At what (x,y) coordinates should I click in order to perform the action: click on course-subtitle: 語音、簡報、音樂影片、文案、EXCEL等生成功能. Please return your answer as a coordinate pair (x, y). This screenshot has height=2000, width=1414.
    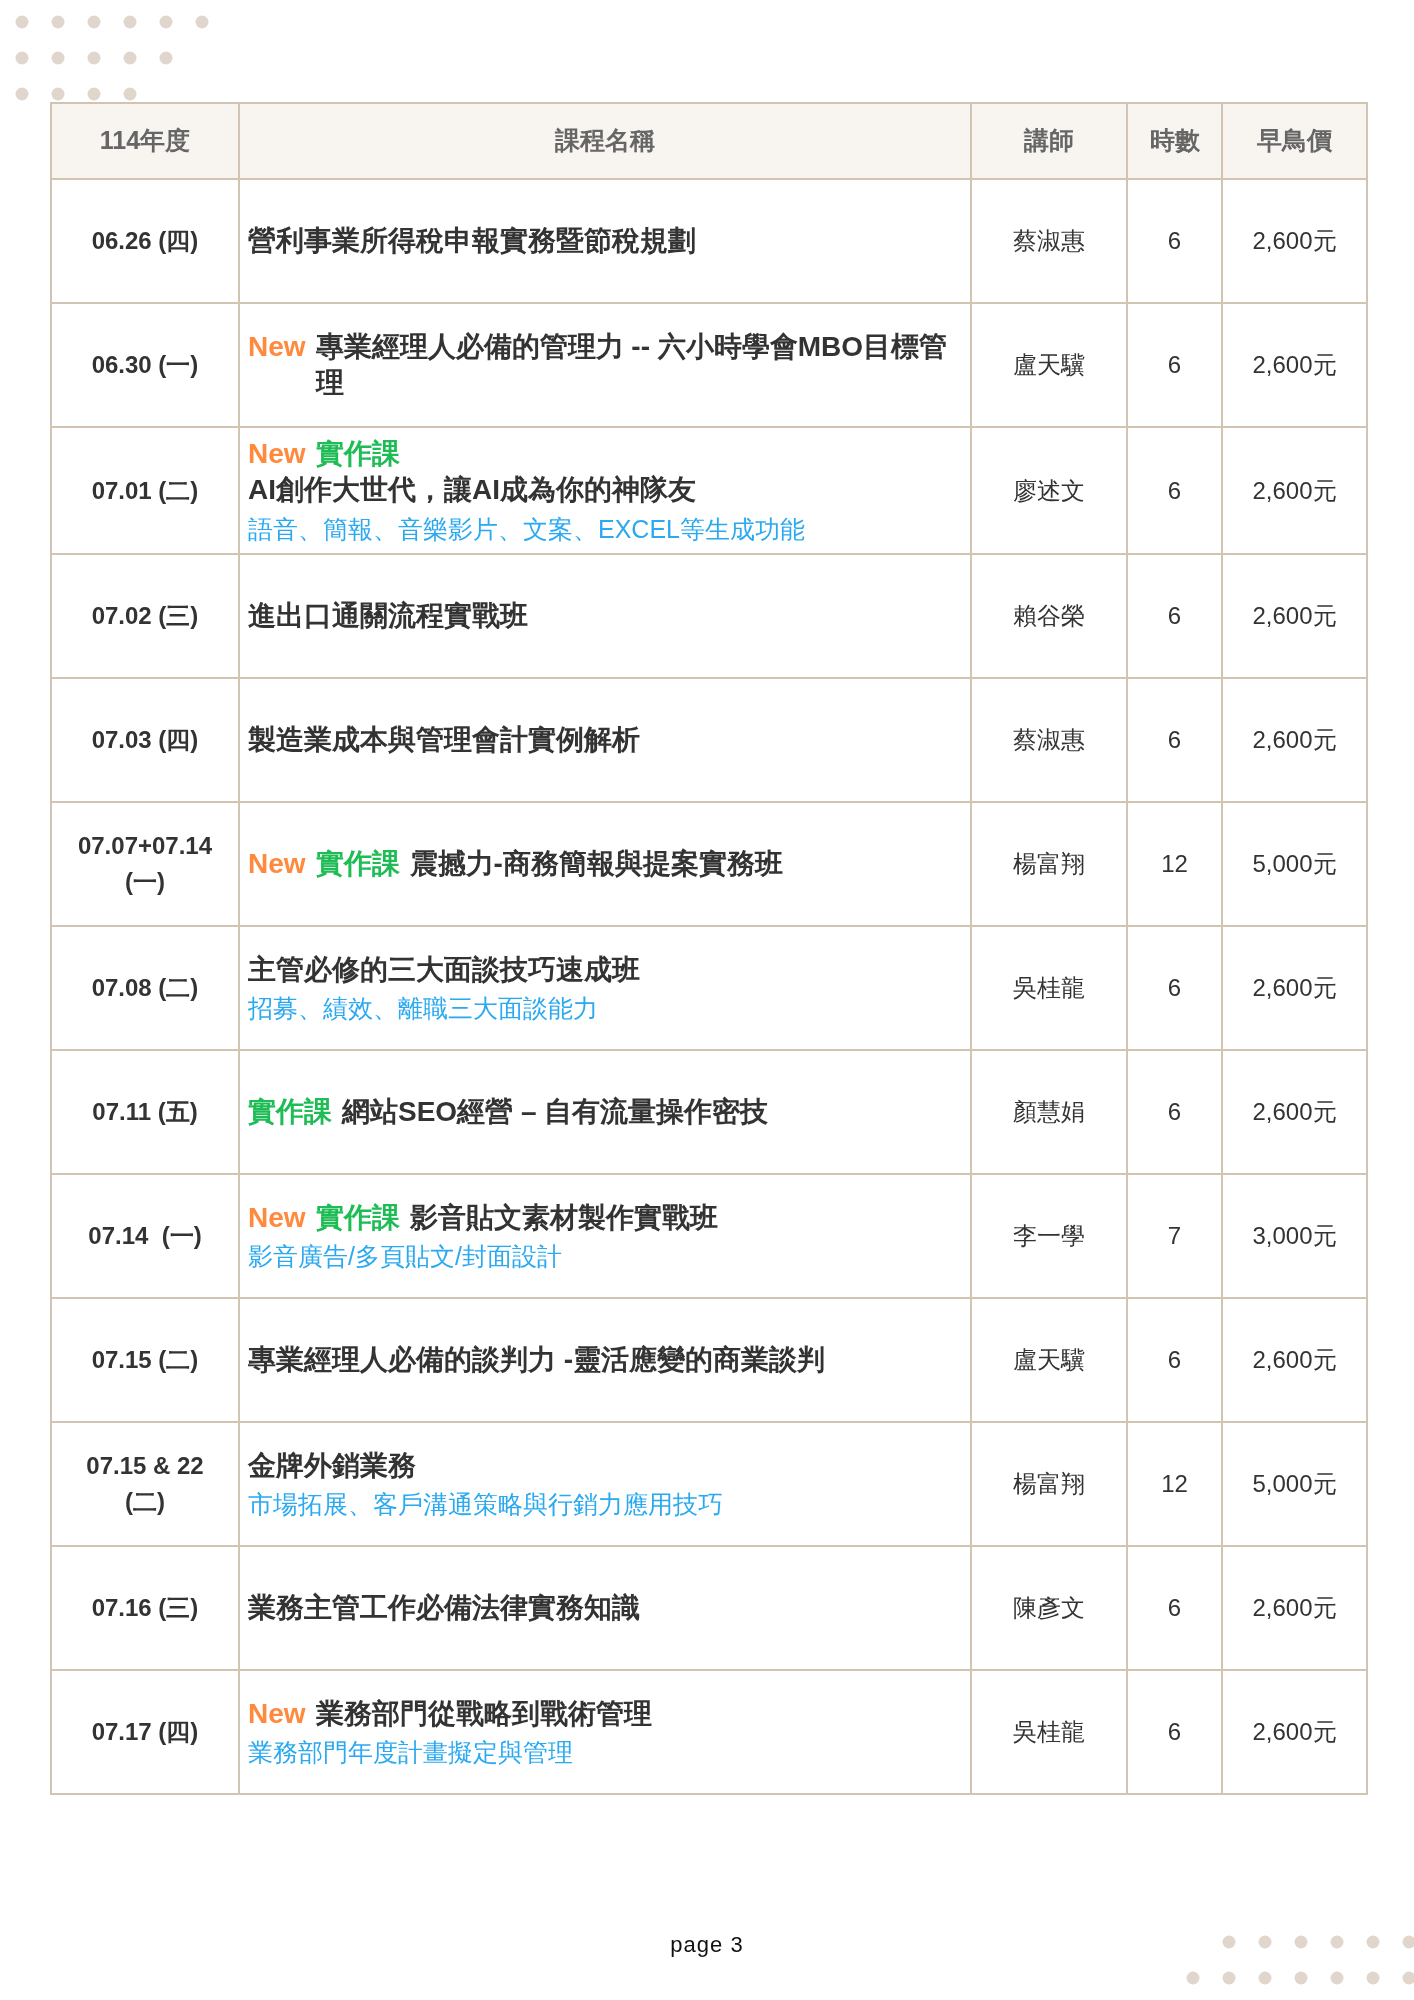
    Looking at the image, I should click on (527, 529).